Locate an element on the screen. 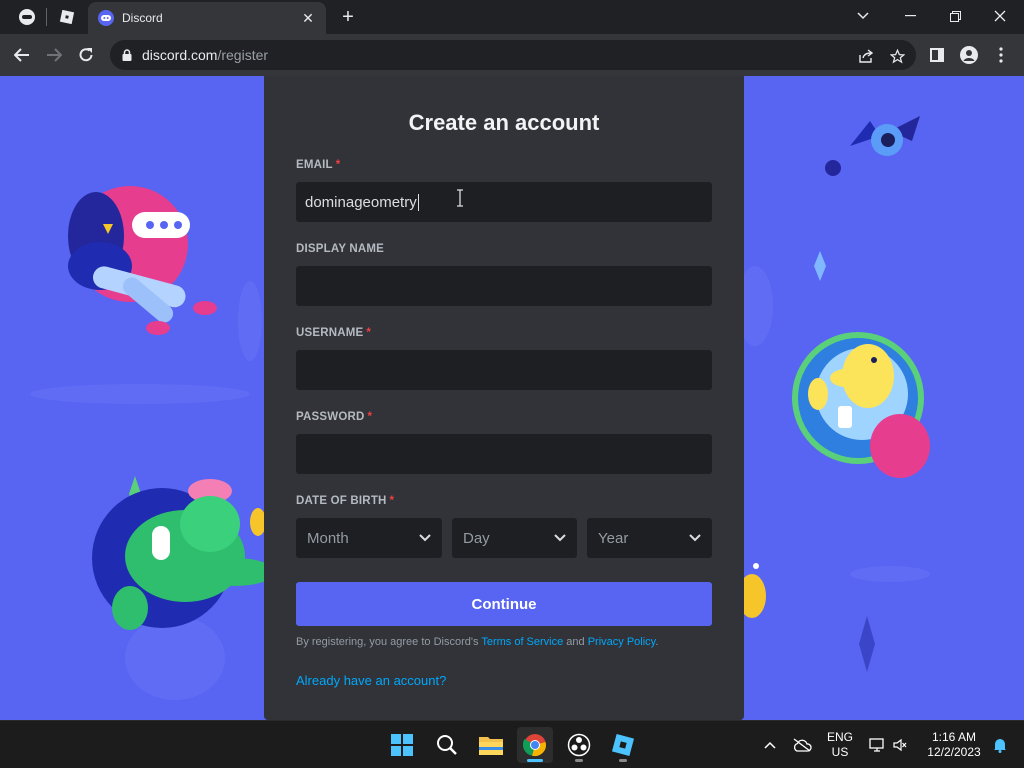 The width and height of the screenshot is (1024, 768). roblox-studio-taskbar-button is located at coordinates (623, 745).